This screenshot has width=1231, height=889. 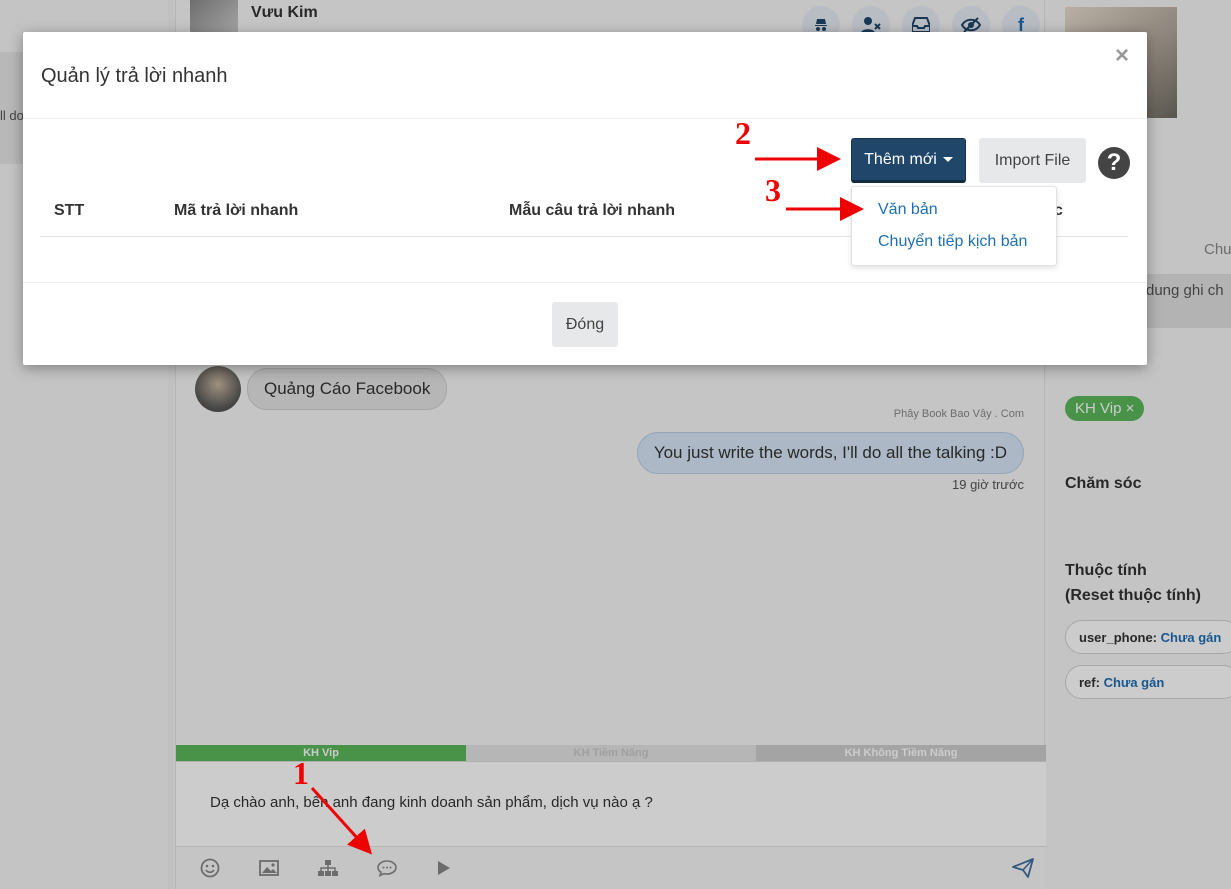 I want to click on column-header-template: Mẫu câu trả lời nhanh, so click(x=592, y=210).